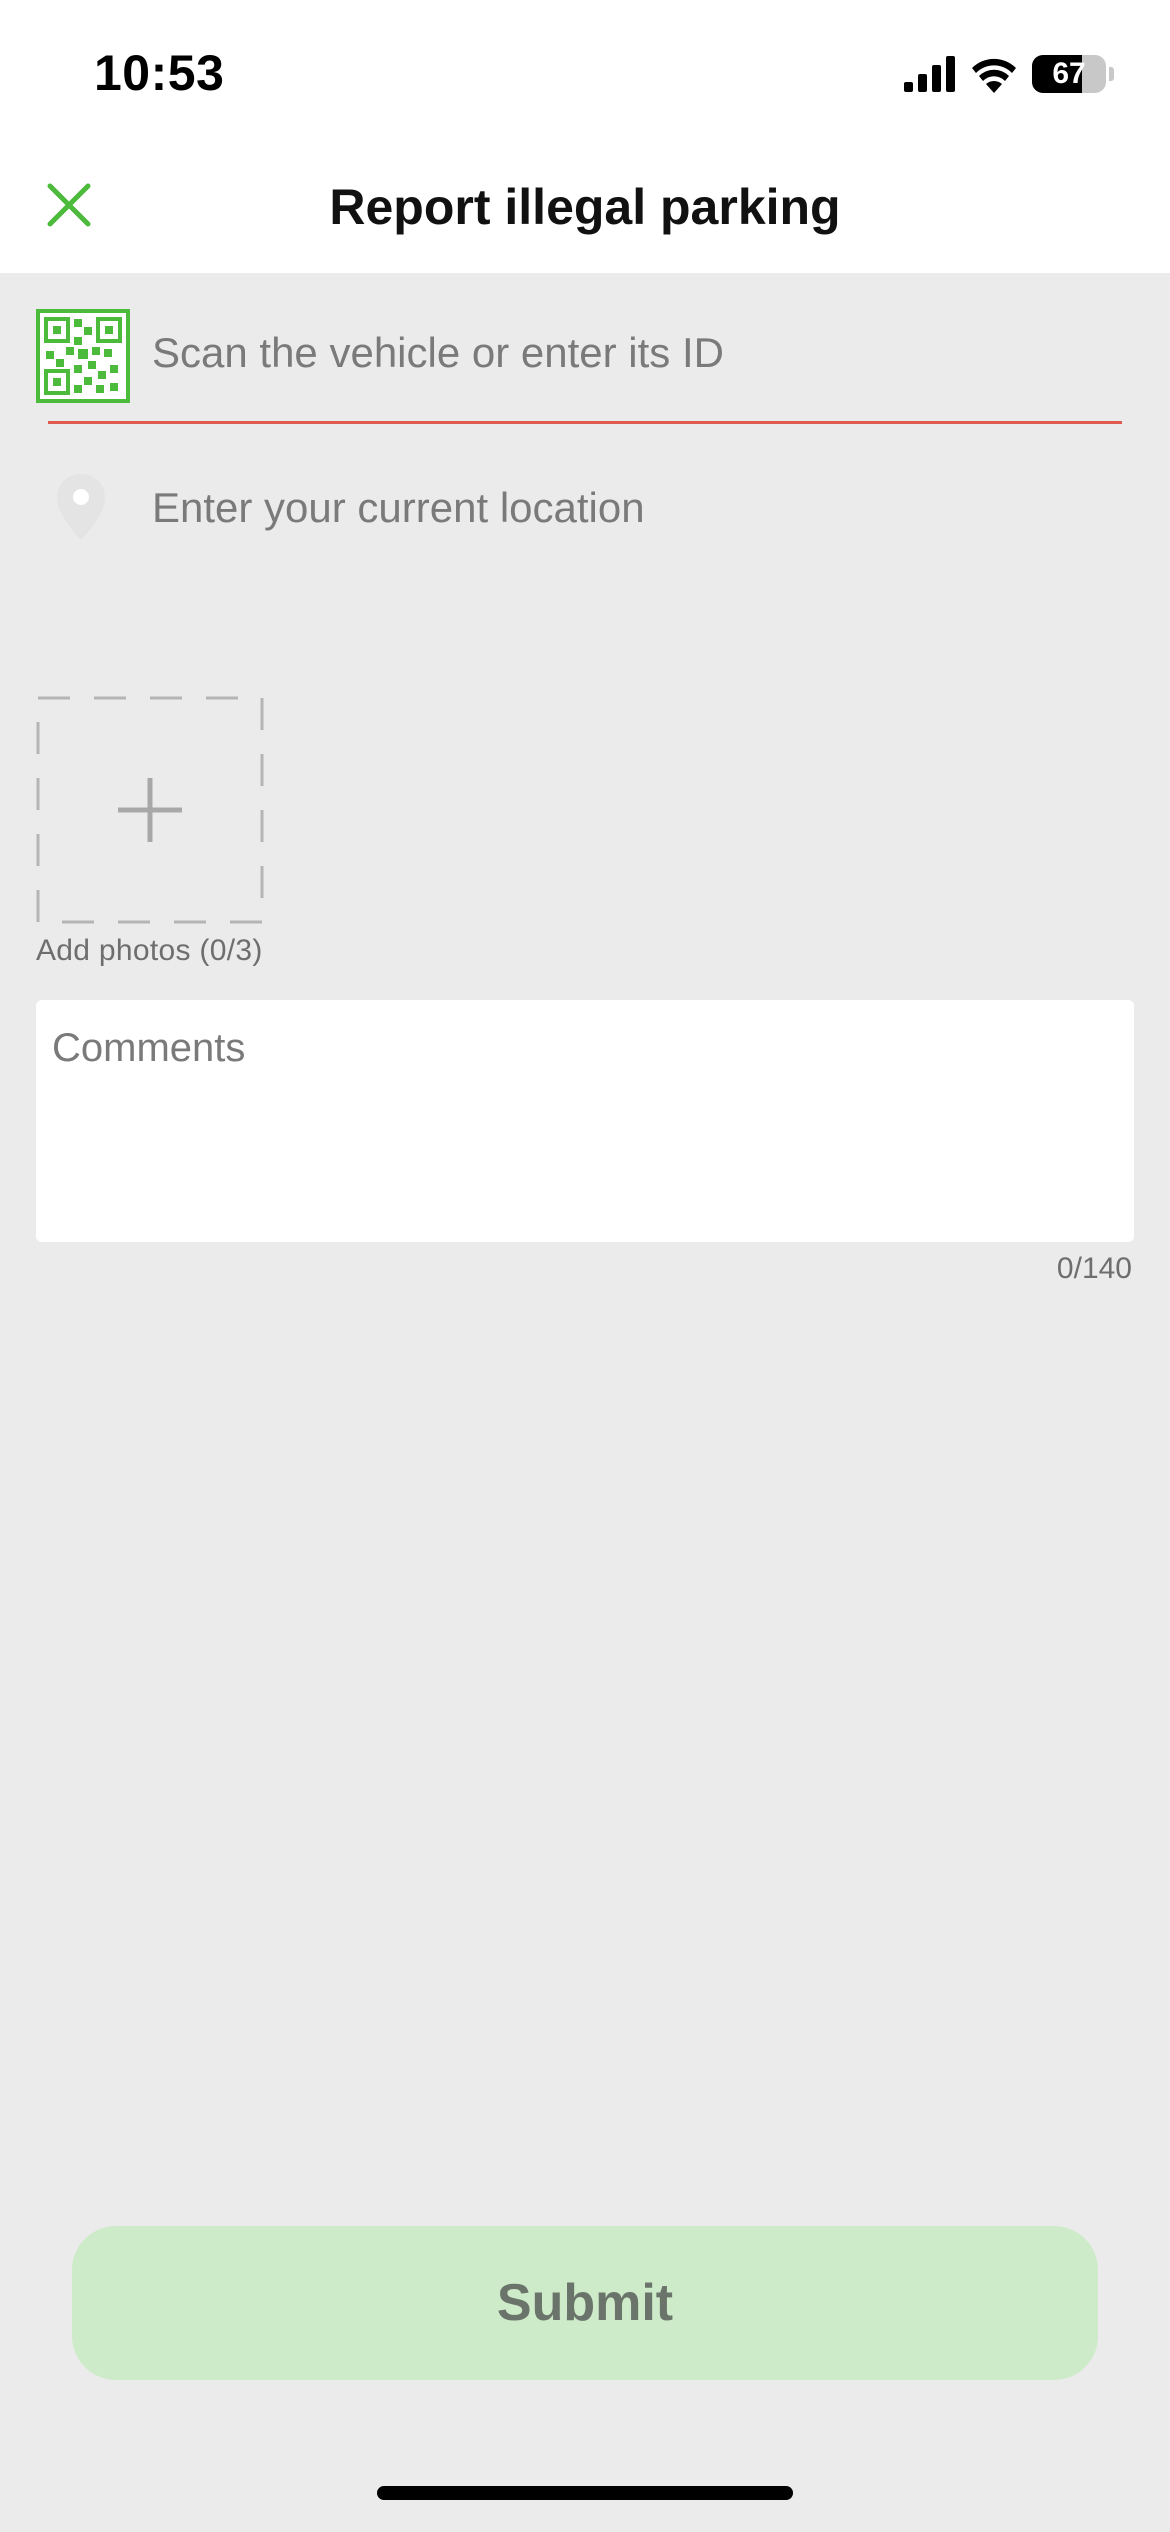 This screenshot has height=2532, width=1170. What do you see at coordinates (632, 508) in the screenshot?
I see `location-input` at bounding box center [632, 508].